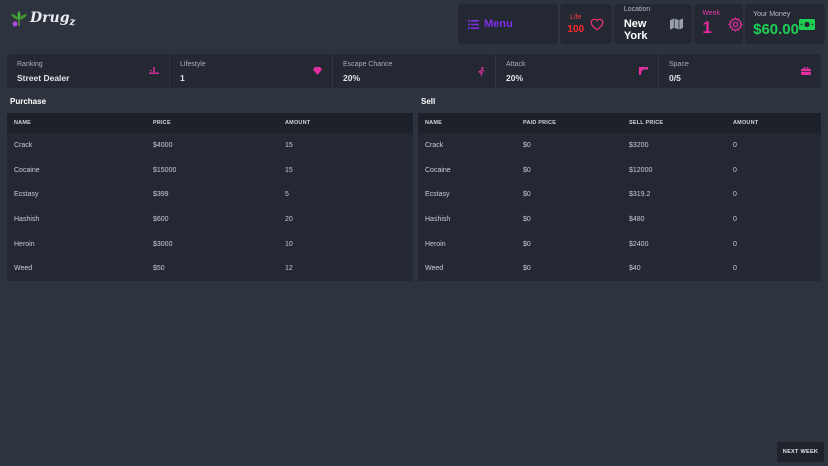 The width and height of the screenshot is (828, 466). I want to click on gun-icon, so click(643, 71).